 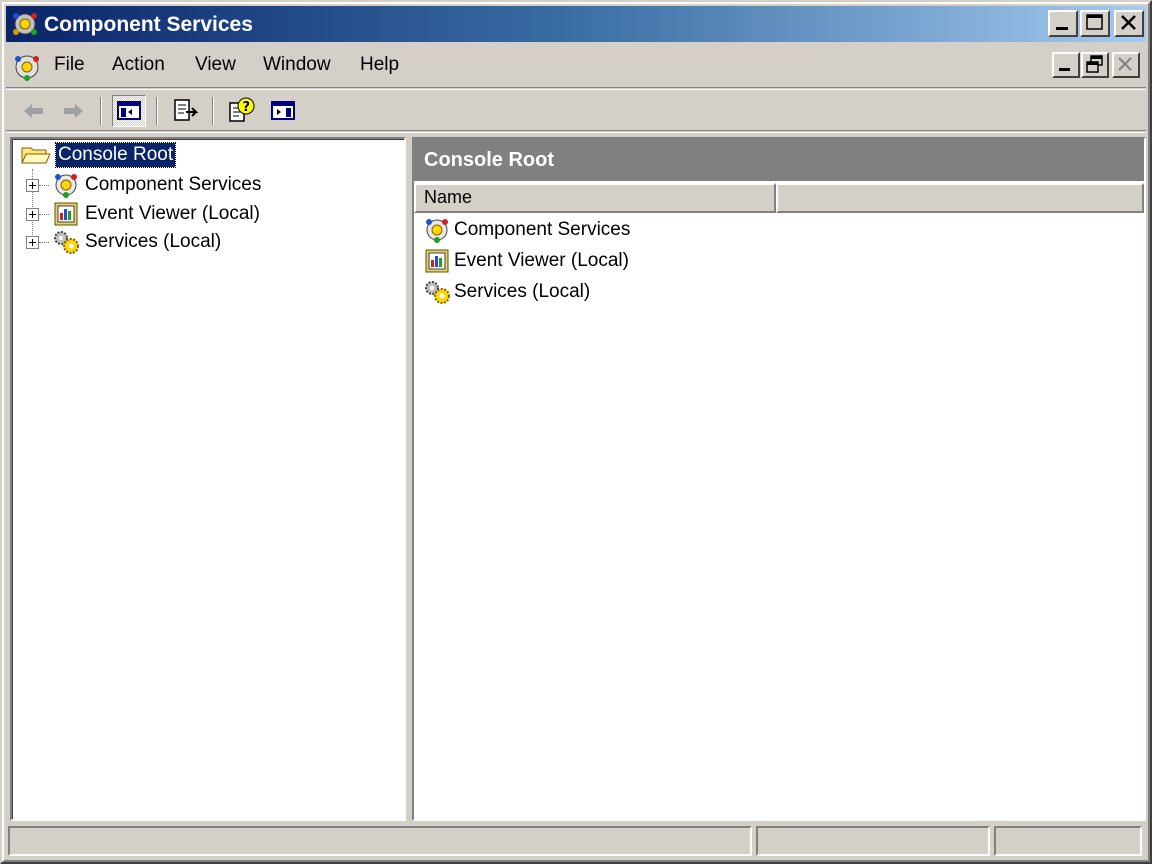 I want to click on menu-help: Help, so click(x=379, y=65).